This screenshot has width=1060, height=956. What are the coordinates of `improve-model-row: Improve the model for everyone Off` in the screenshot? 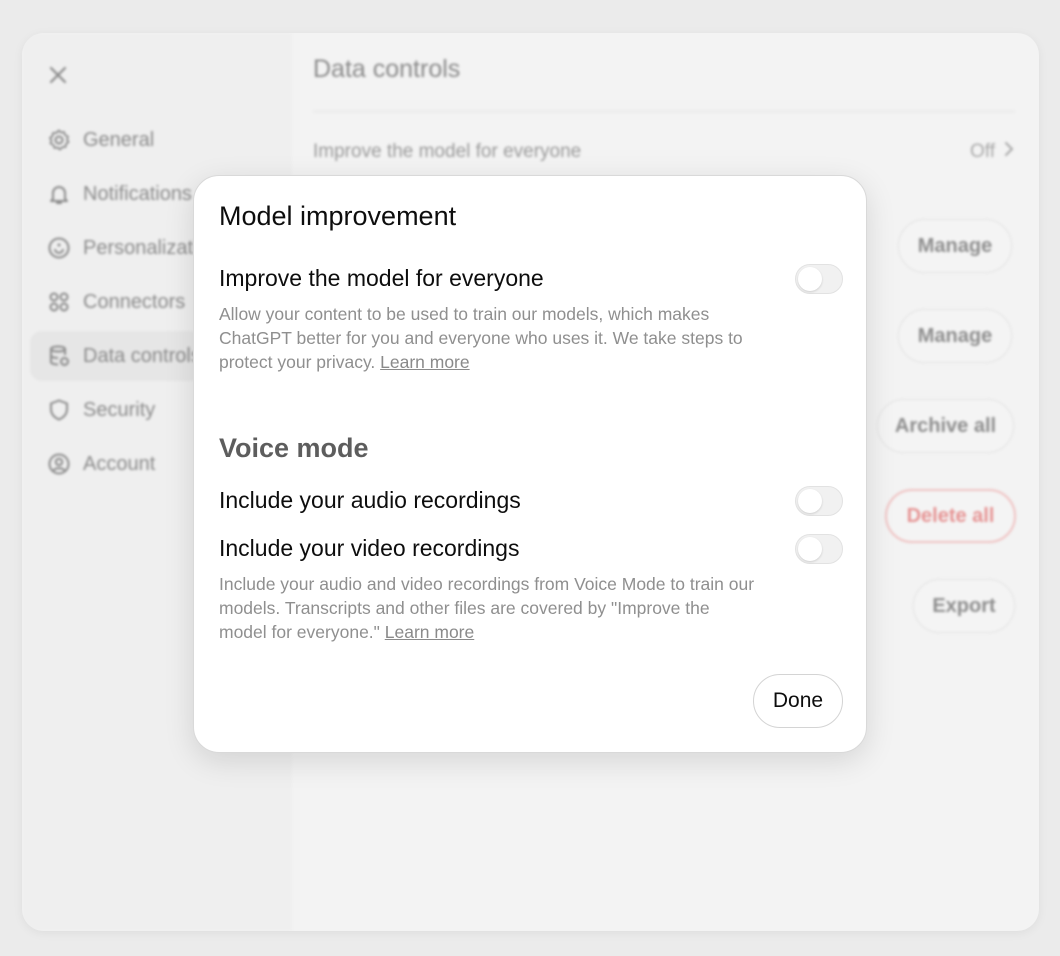 It's located at (664, 152).